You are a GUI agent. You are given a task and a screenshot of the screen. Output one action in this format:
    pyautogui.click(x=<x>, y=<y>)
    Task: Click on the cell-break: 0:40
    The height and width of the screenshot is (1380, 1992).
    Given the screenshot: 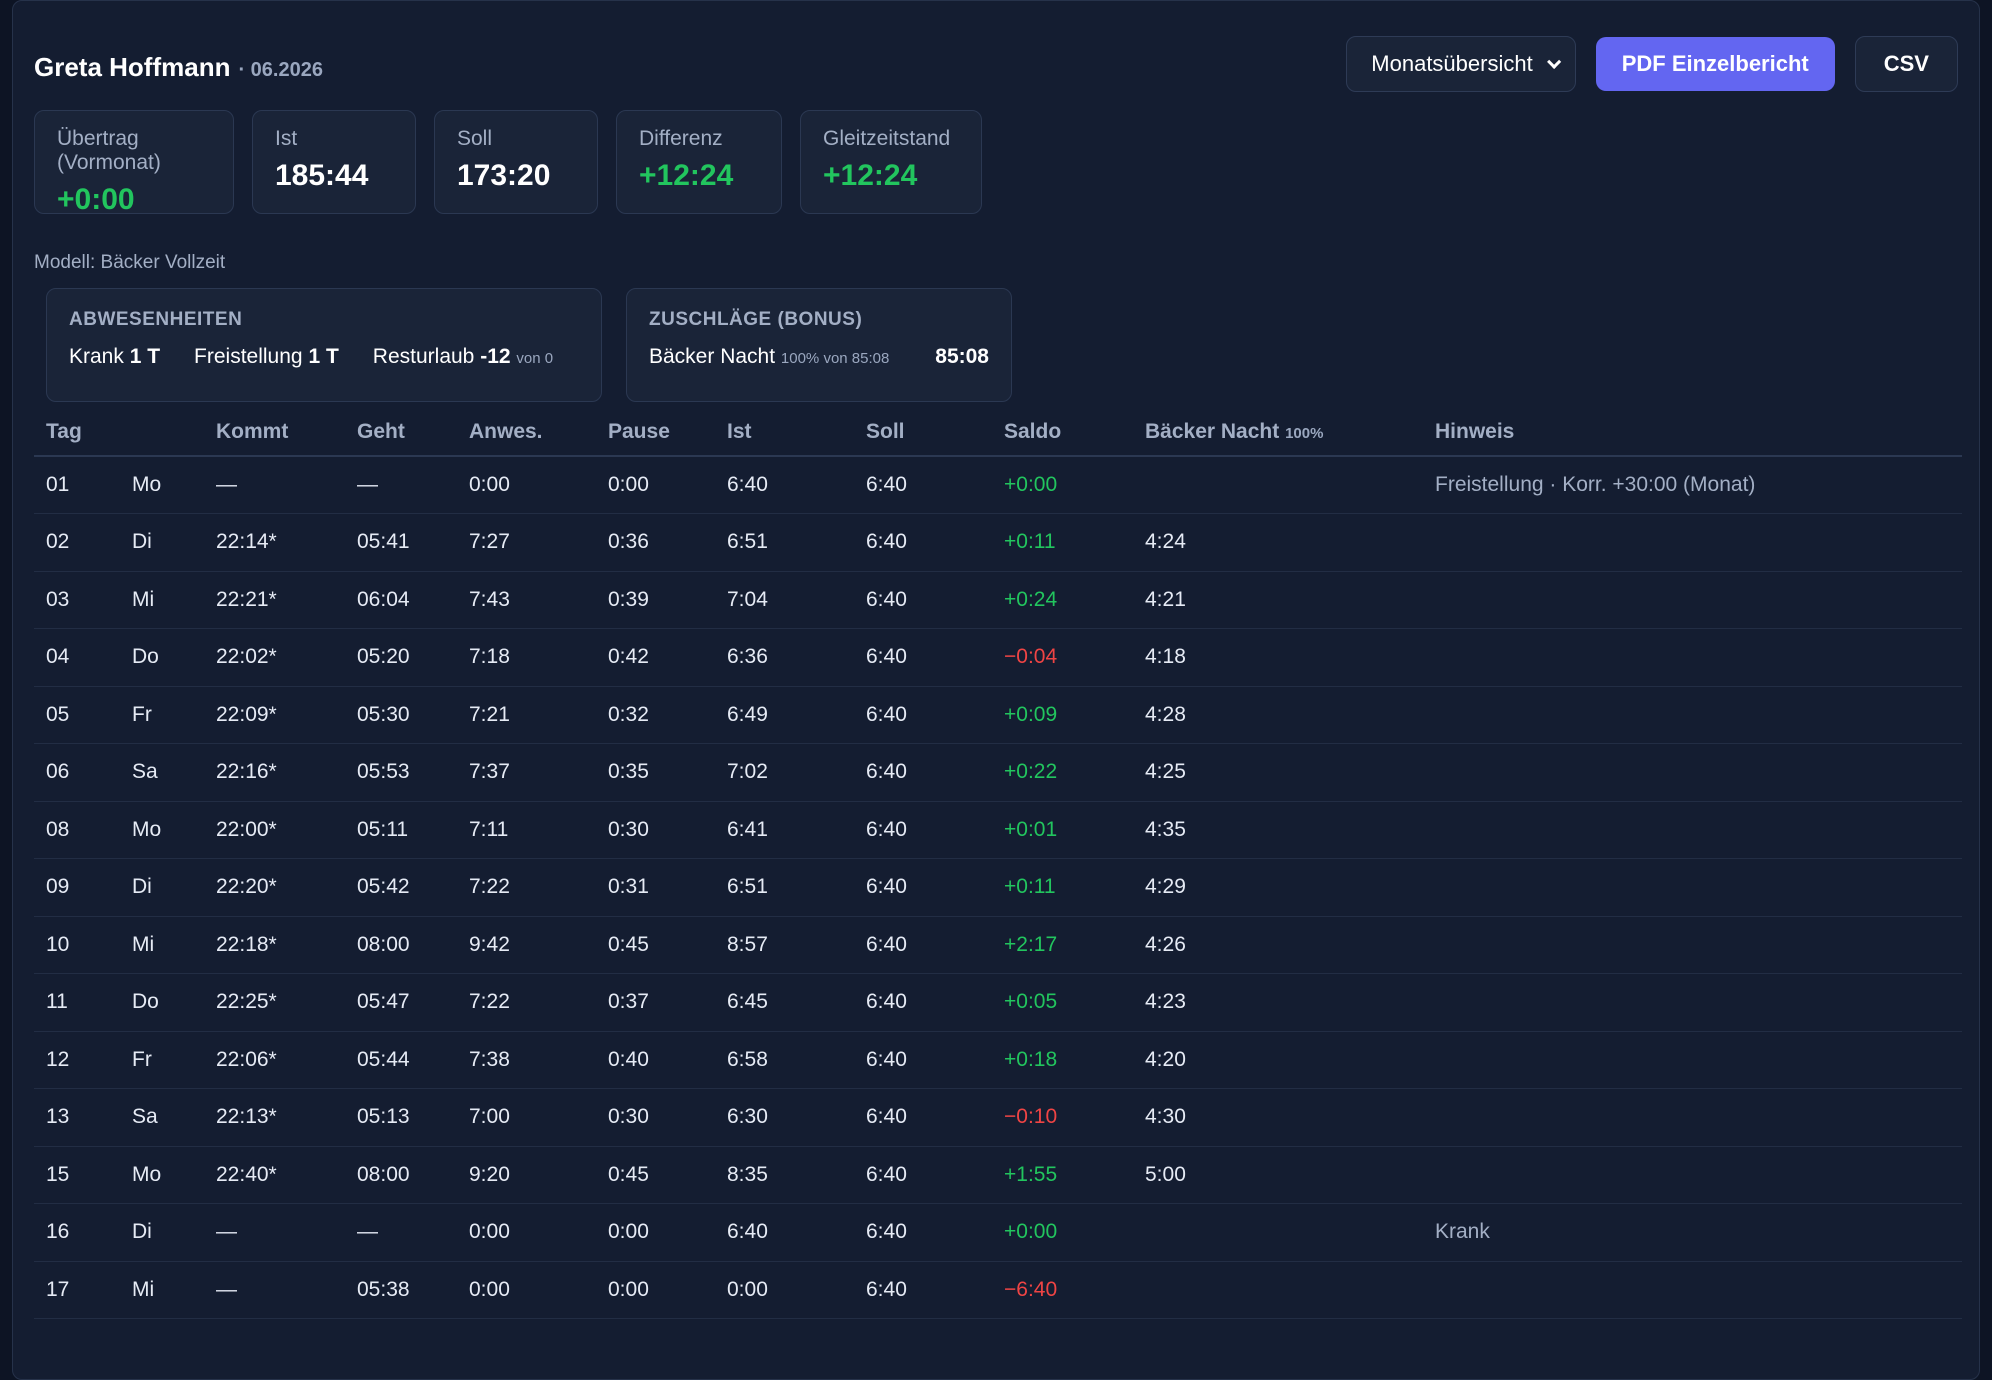 What is the action you would take?
    pyautogui.click(x=655, y=1060)
    